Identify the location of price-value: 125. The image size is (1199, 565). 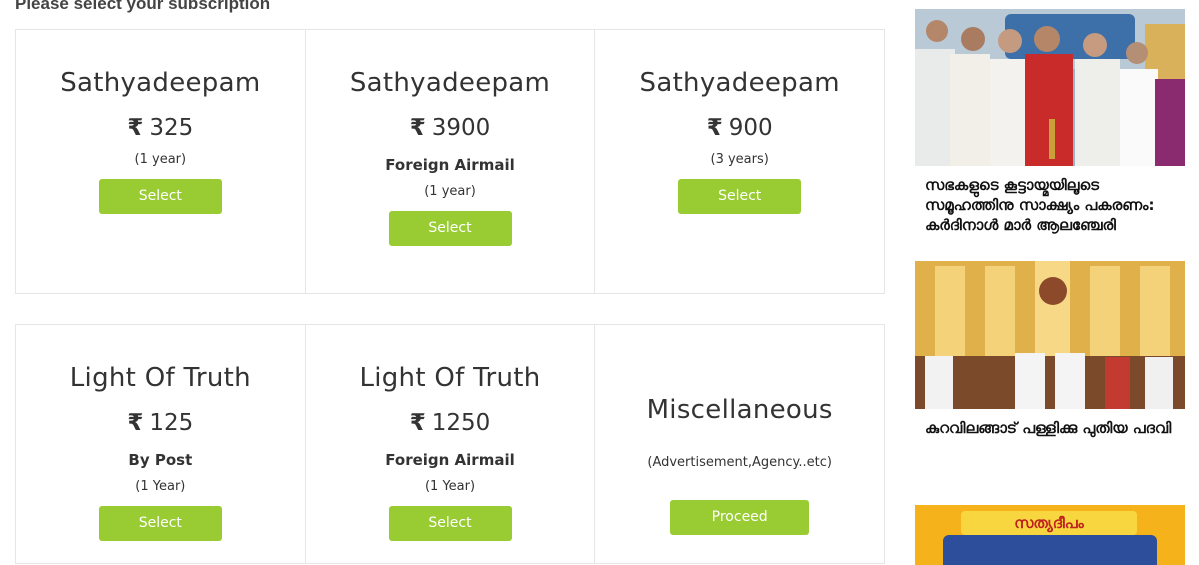
(171, 423).